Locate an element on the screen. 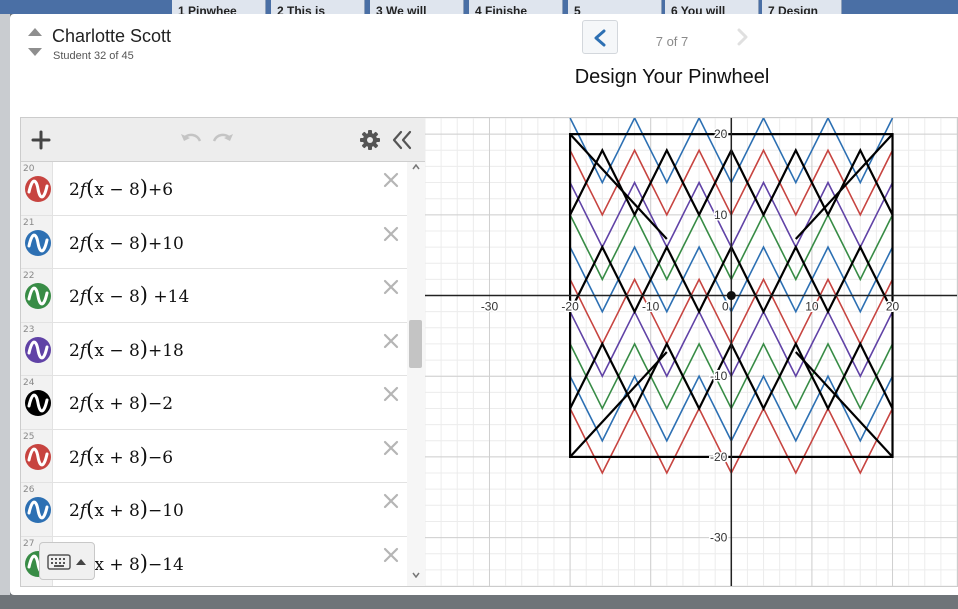  undo-icon is located at coordinates (191, 140).